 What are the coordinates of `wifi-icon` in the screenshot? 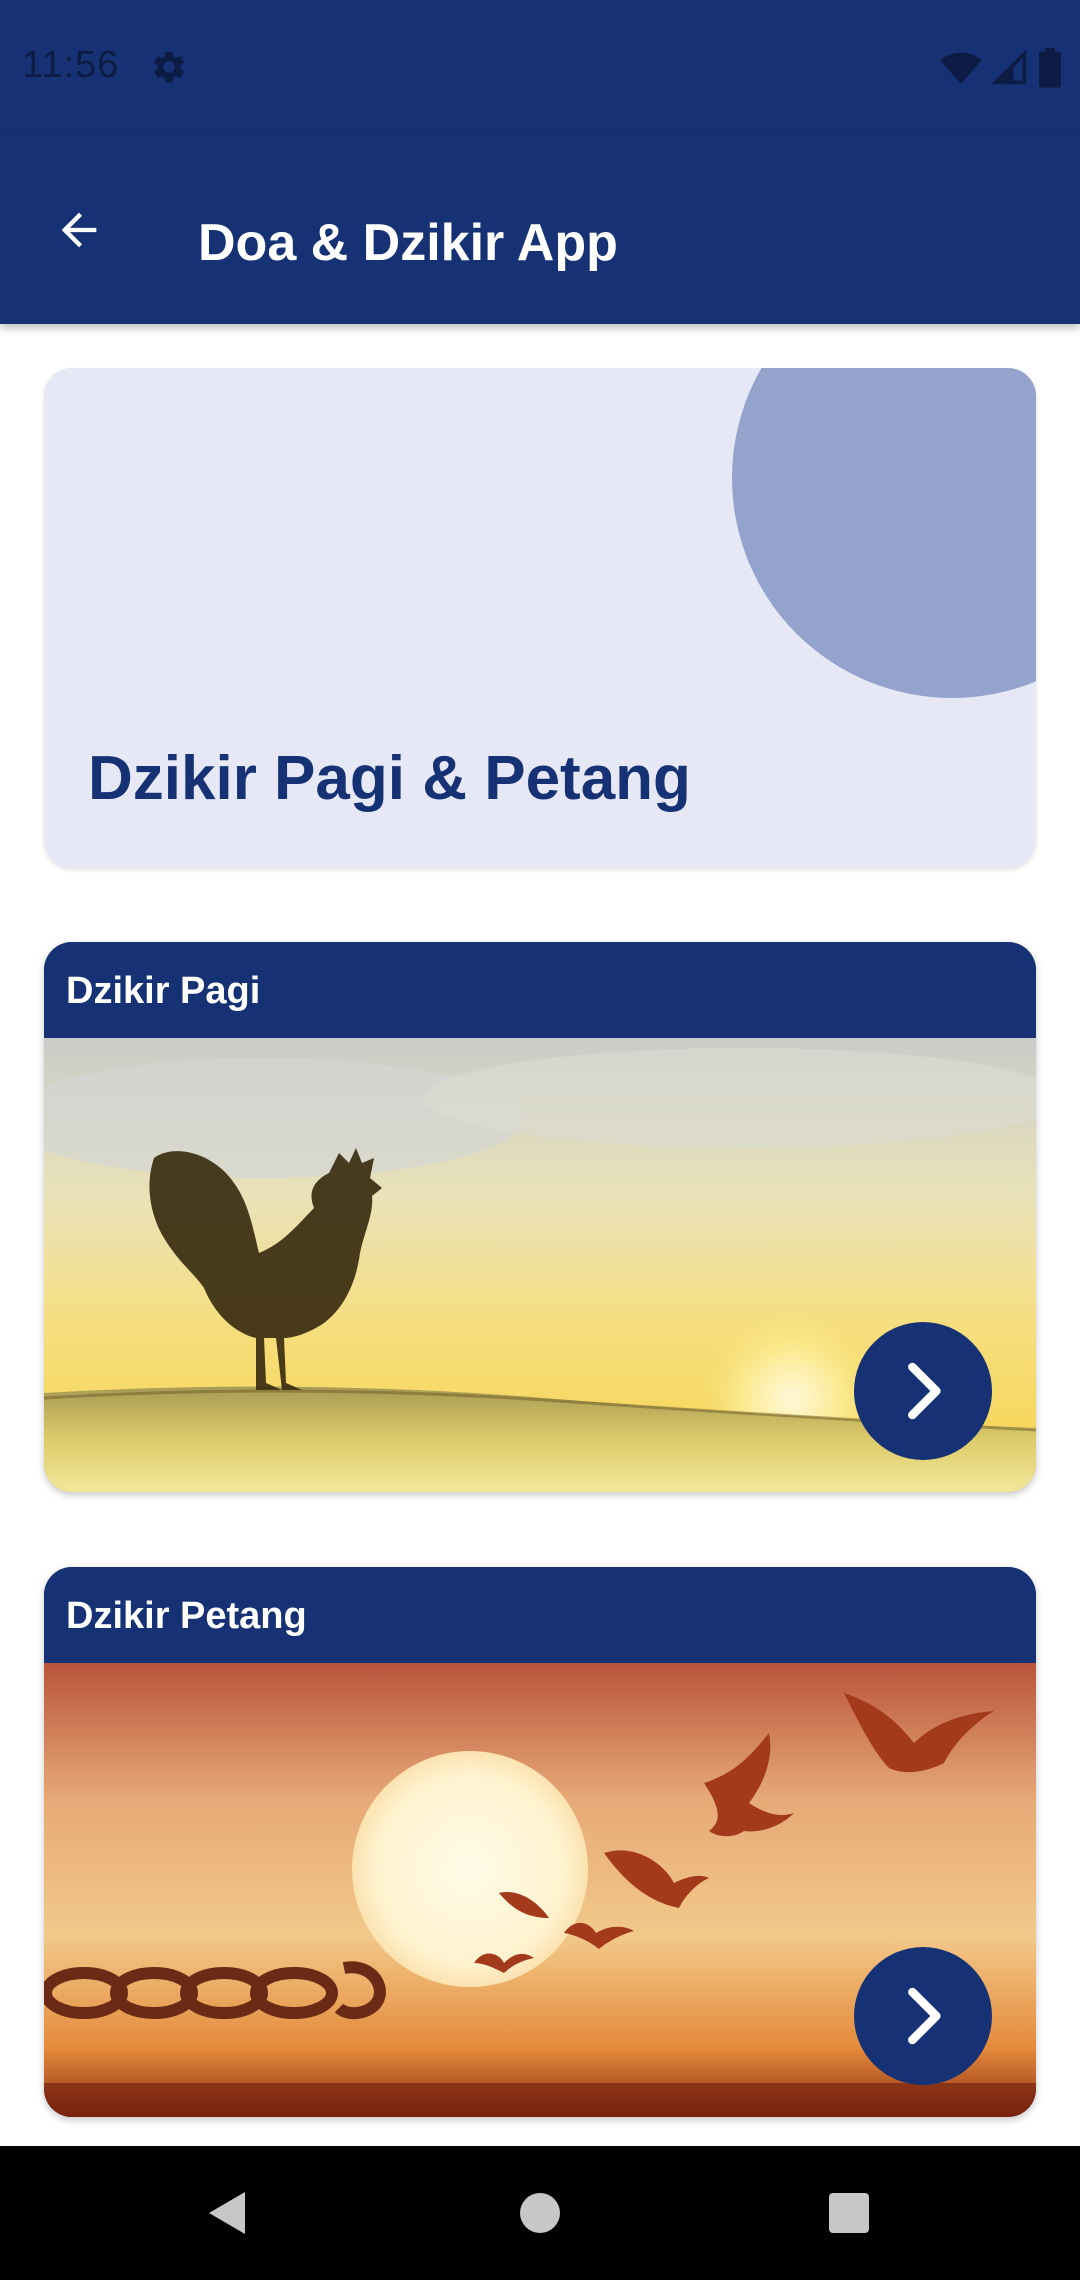 It's located at (961, 68).